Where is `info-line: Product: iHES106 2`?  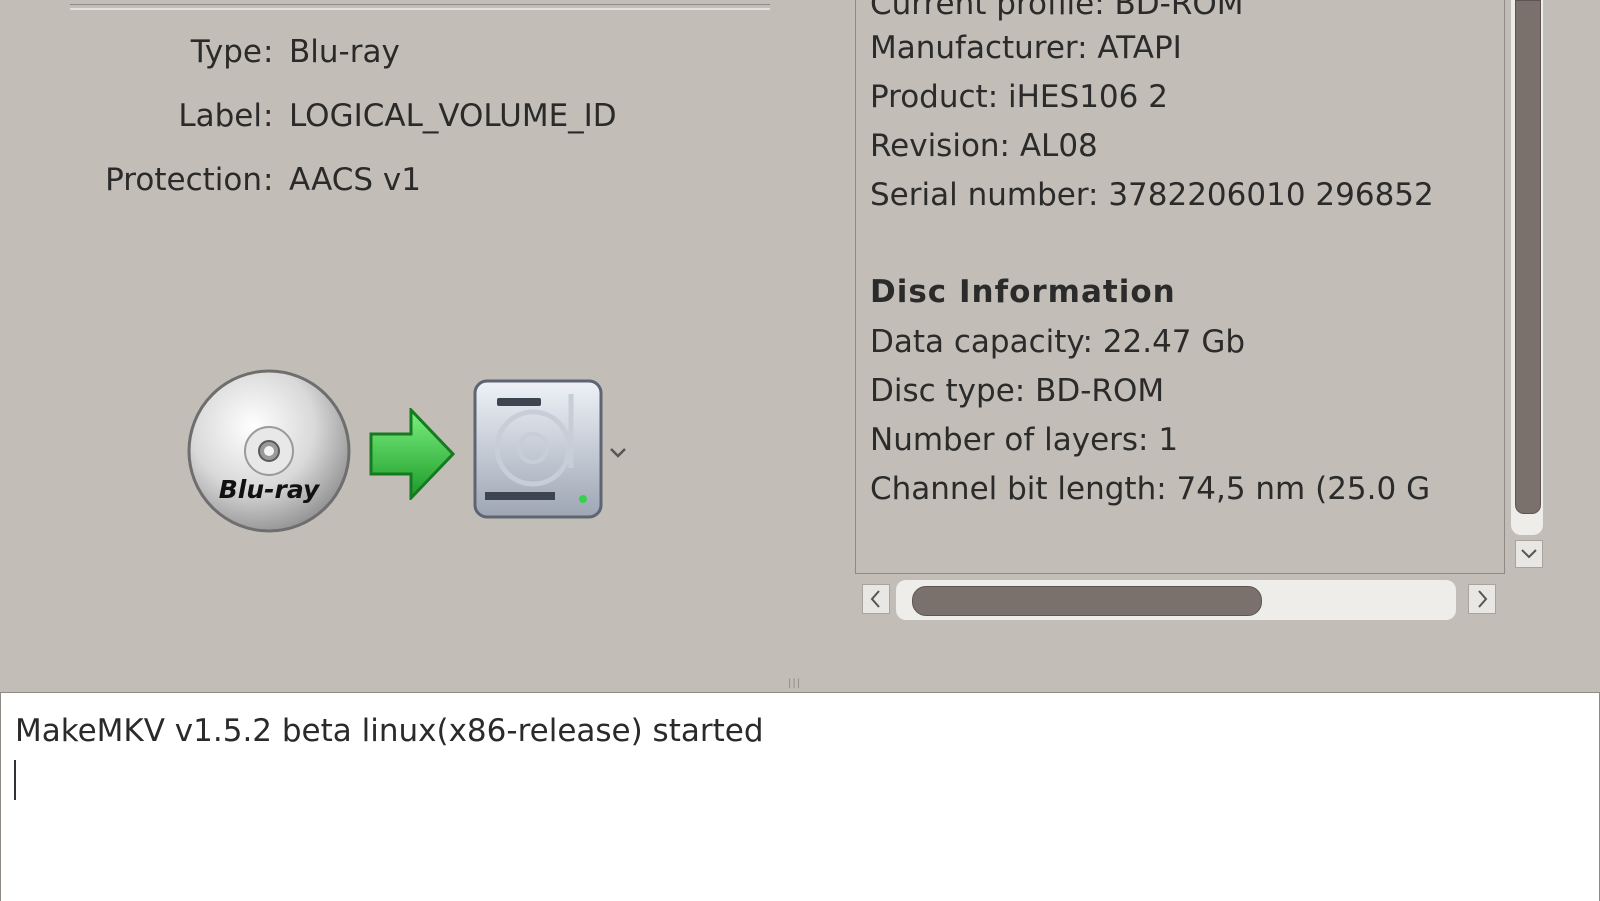 info-line: Product: iHES106 2 is located at coordinates (1019, 97).